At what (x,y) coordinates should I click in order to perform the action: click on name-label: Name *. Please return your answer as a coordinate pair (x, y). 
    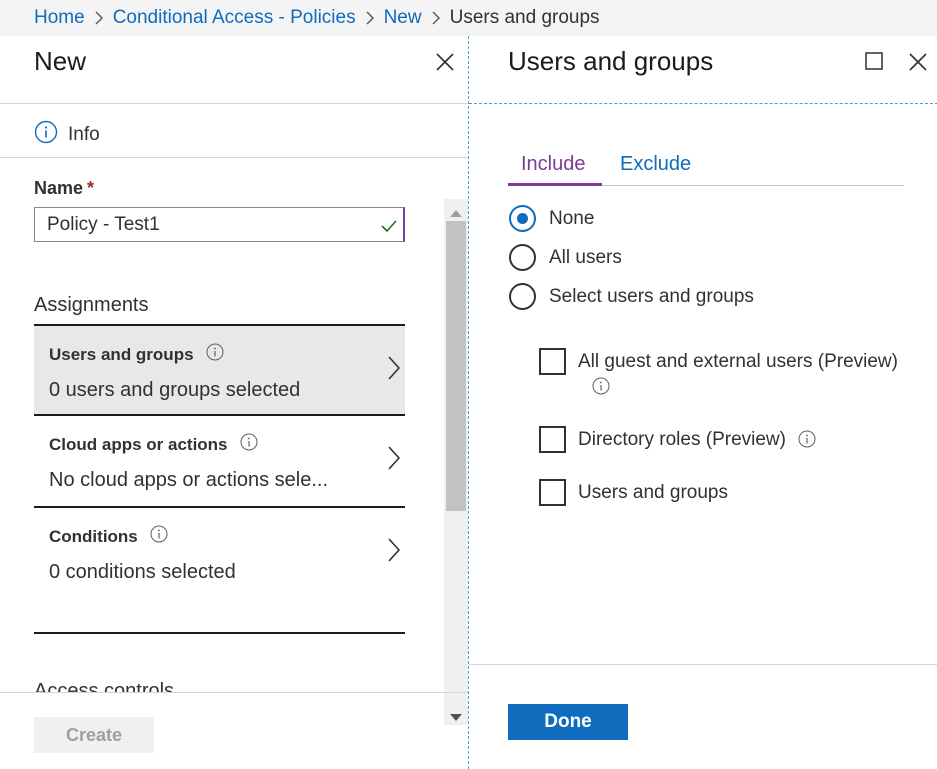
    Looking at the image, I should click on (64, 188).